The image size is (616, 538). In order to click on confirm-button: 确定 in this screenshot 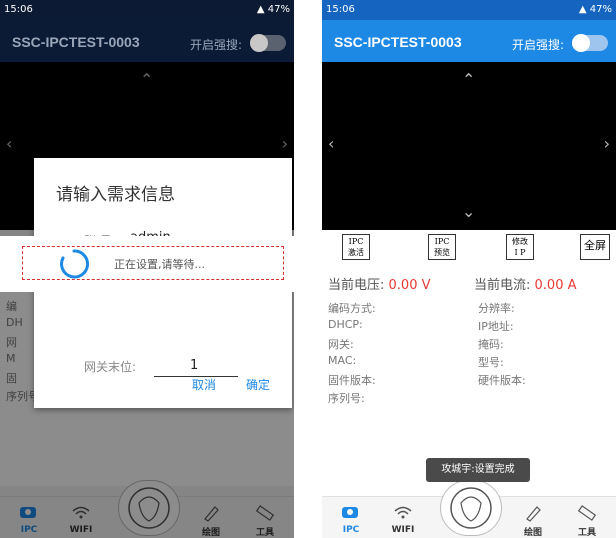, I will do `click(258, 384)`.